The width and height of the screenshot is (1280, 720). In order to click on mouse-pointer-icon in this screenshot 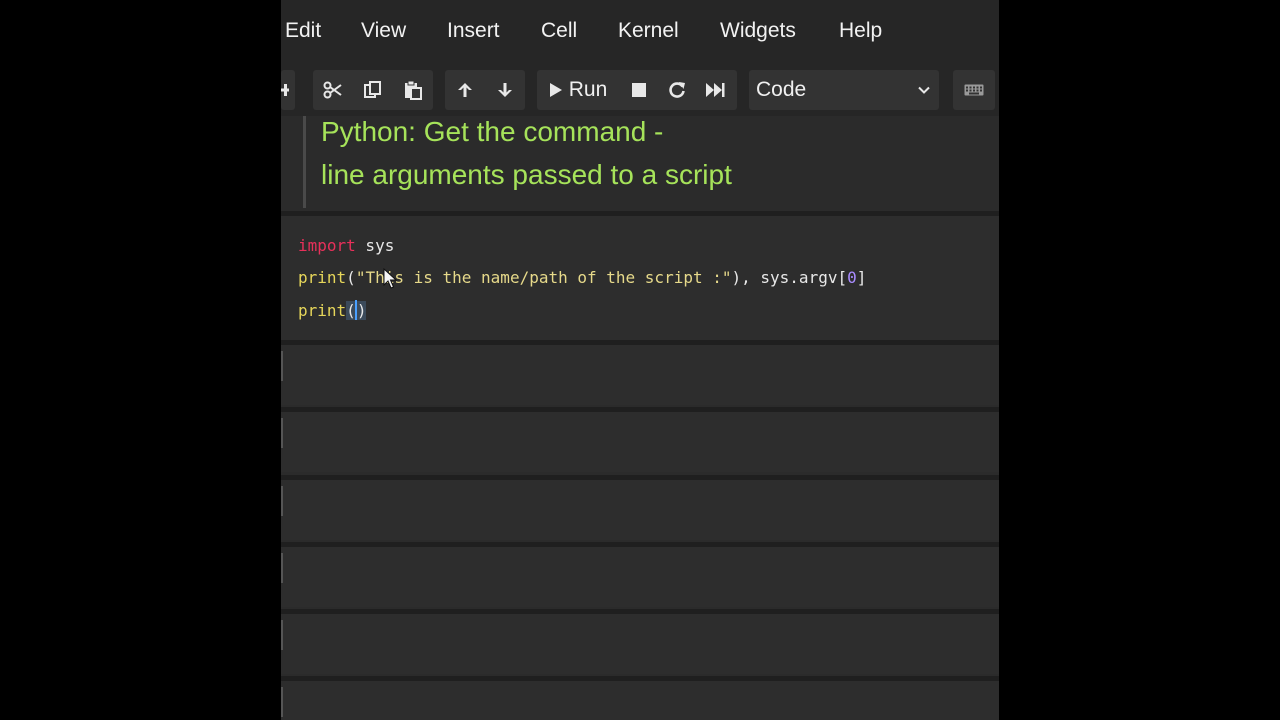, I will do `click(390, 278)`.